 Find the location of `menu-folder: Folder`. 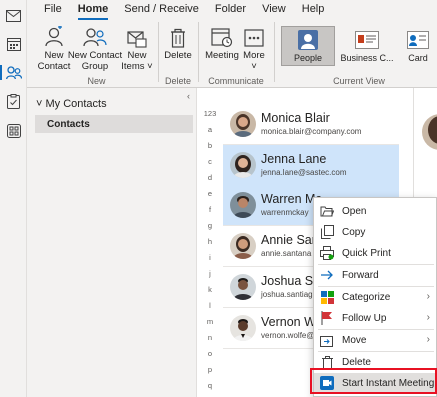

menu-folder: Folder is located at coordinates (230, 9).